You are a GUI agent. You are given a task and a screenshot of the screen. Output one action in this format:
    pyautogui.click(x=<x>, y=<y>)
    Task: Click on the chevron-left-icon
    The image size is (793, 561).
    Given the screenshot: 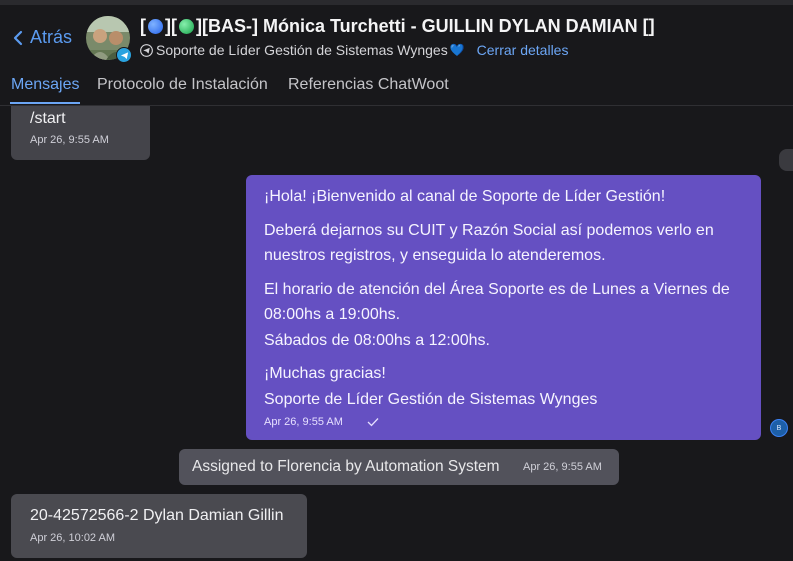 What is the action you would take?
    pyautogui.click(x=18, y=37)
    